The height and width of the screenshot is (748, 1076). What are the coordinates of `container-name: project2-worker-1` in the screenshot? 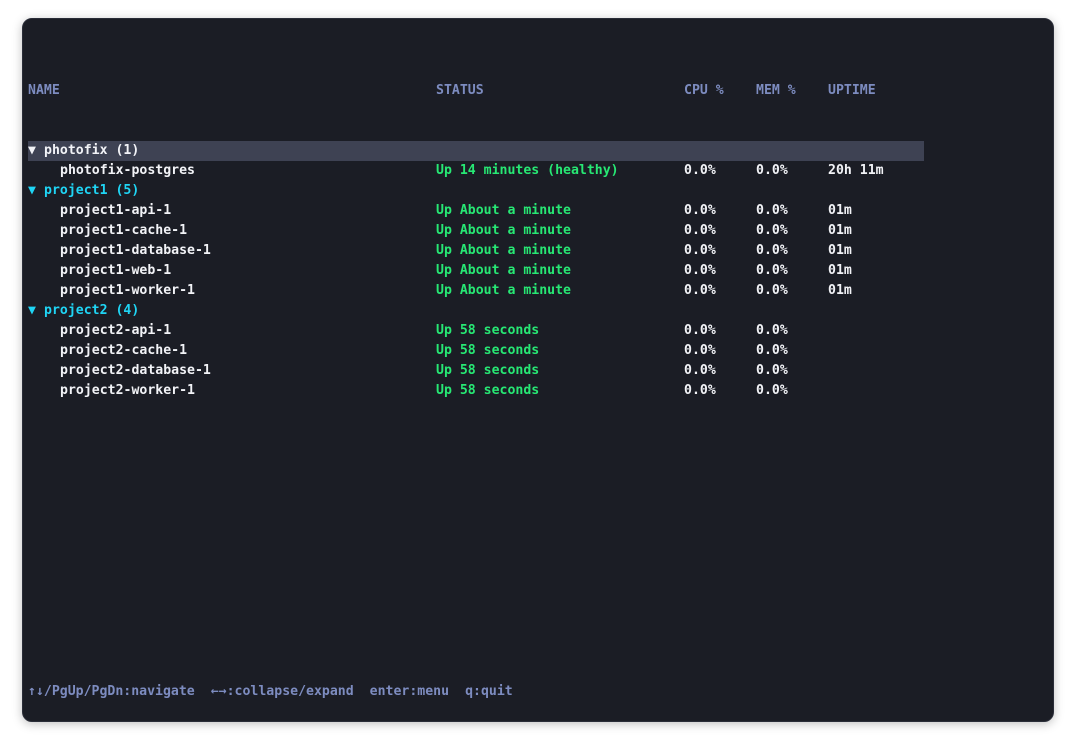 It's located at (127, 390).